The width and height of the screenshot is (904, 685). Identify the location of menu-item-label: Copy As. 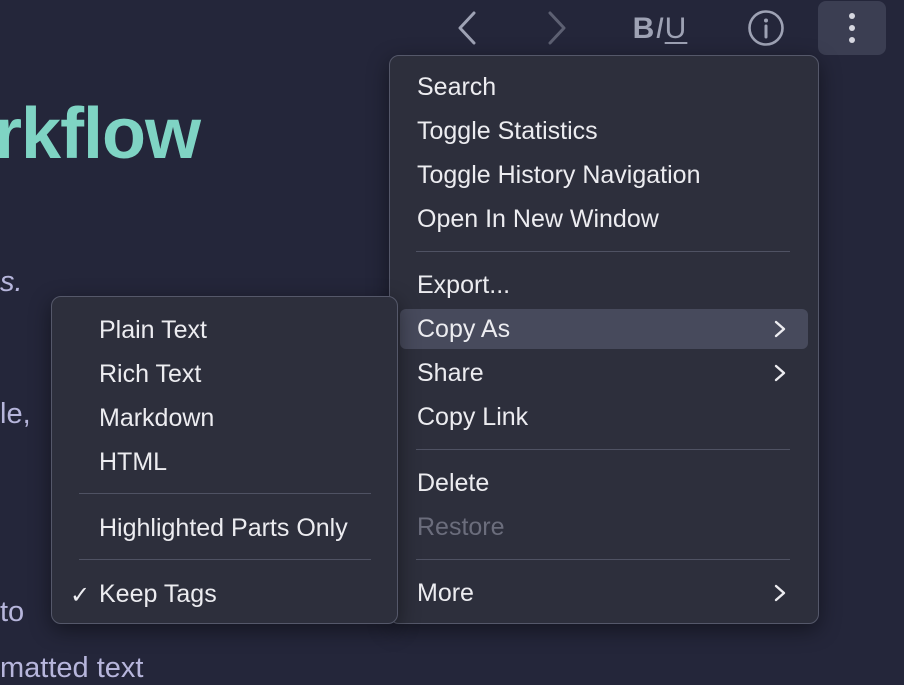
(464, 328).